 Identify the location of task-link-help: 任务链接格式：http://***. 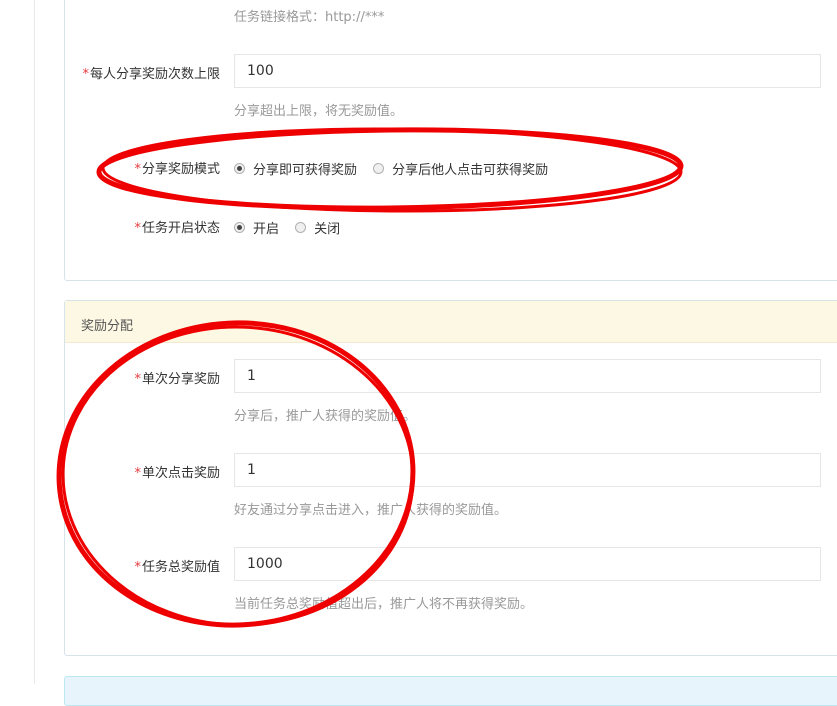
(309, 17).